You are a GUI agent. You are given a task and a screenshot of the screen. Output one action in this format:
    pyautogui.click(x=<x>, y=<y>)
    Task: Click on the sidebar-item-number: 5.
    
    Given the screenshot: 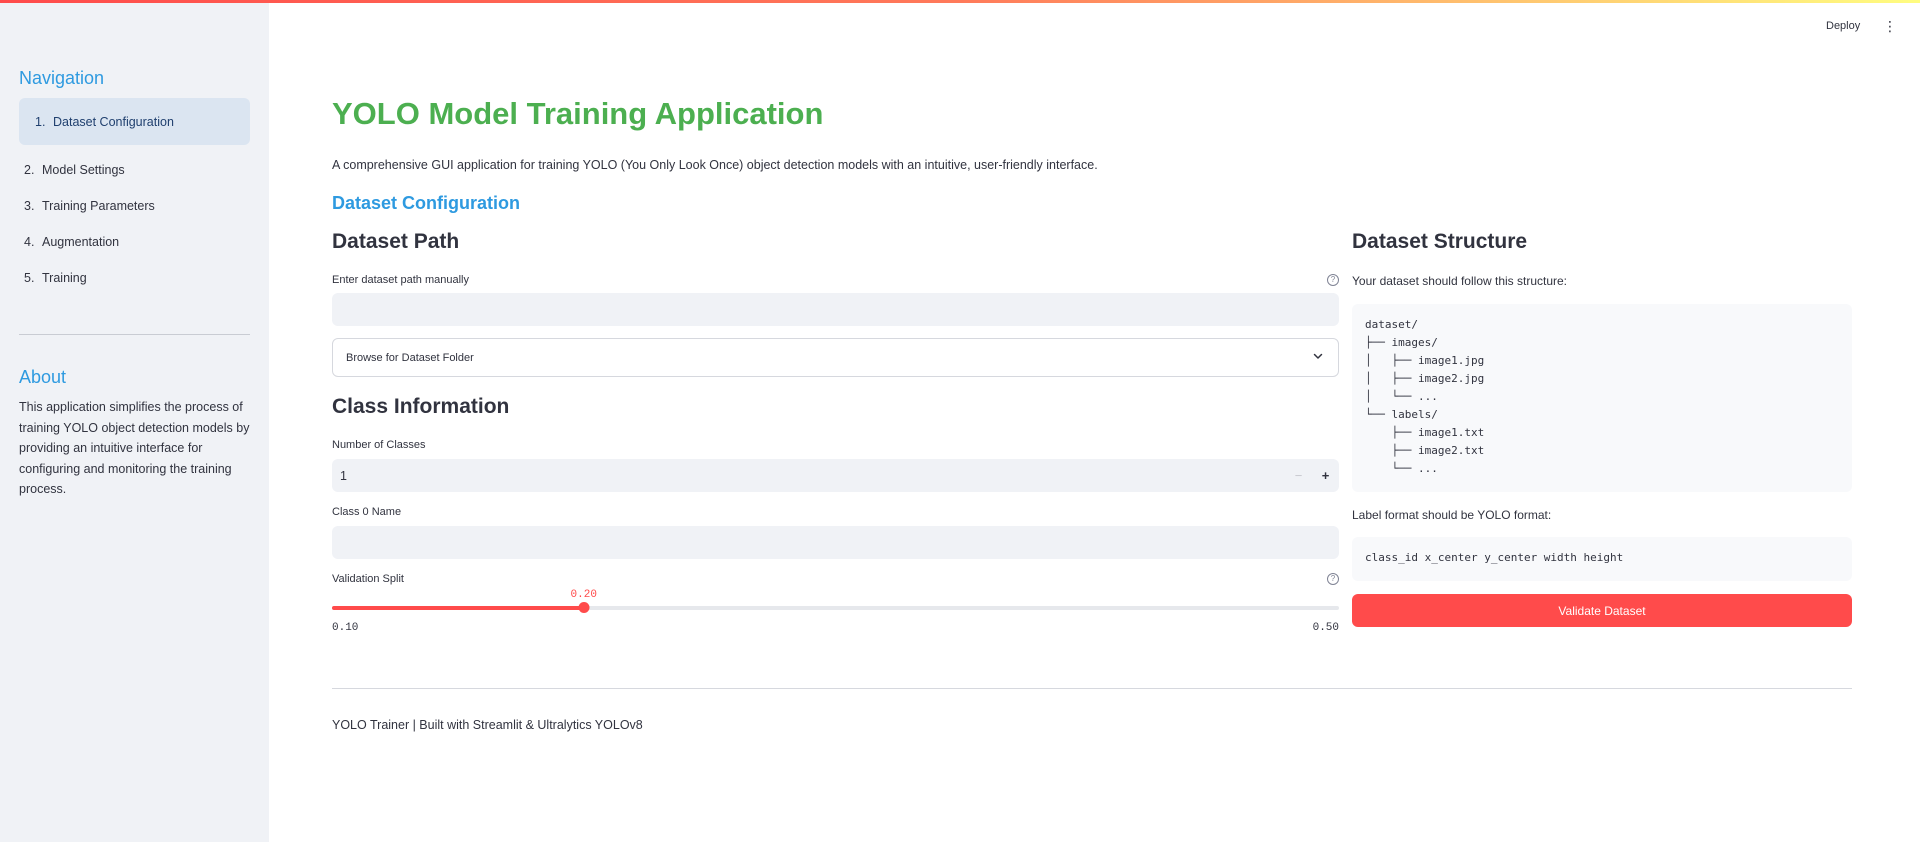 What is the action you would take?
    pyautogui.click(x=29, y=278)
    